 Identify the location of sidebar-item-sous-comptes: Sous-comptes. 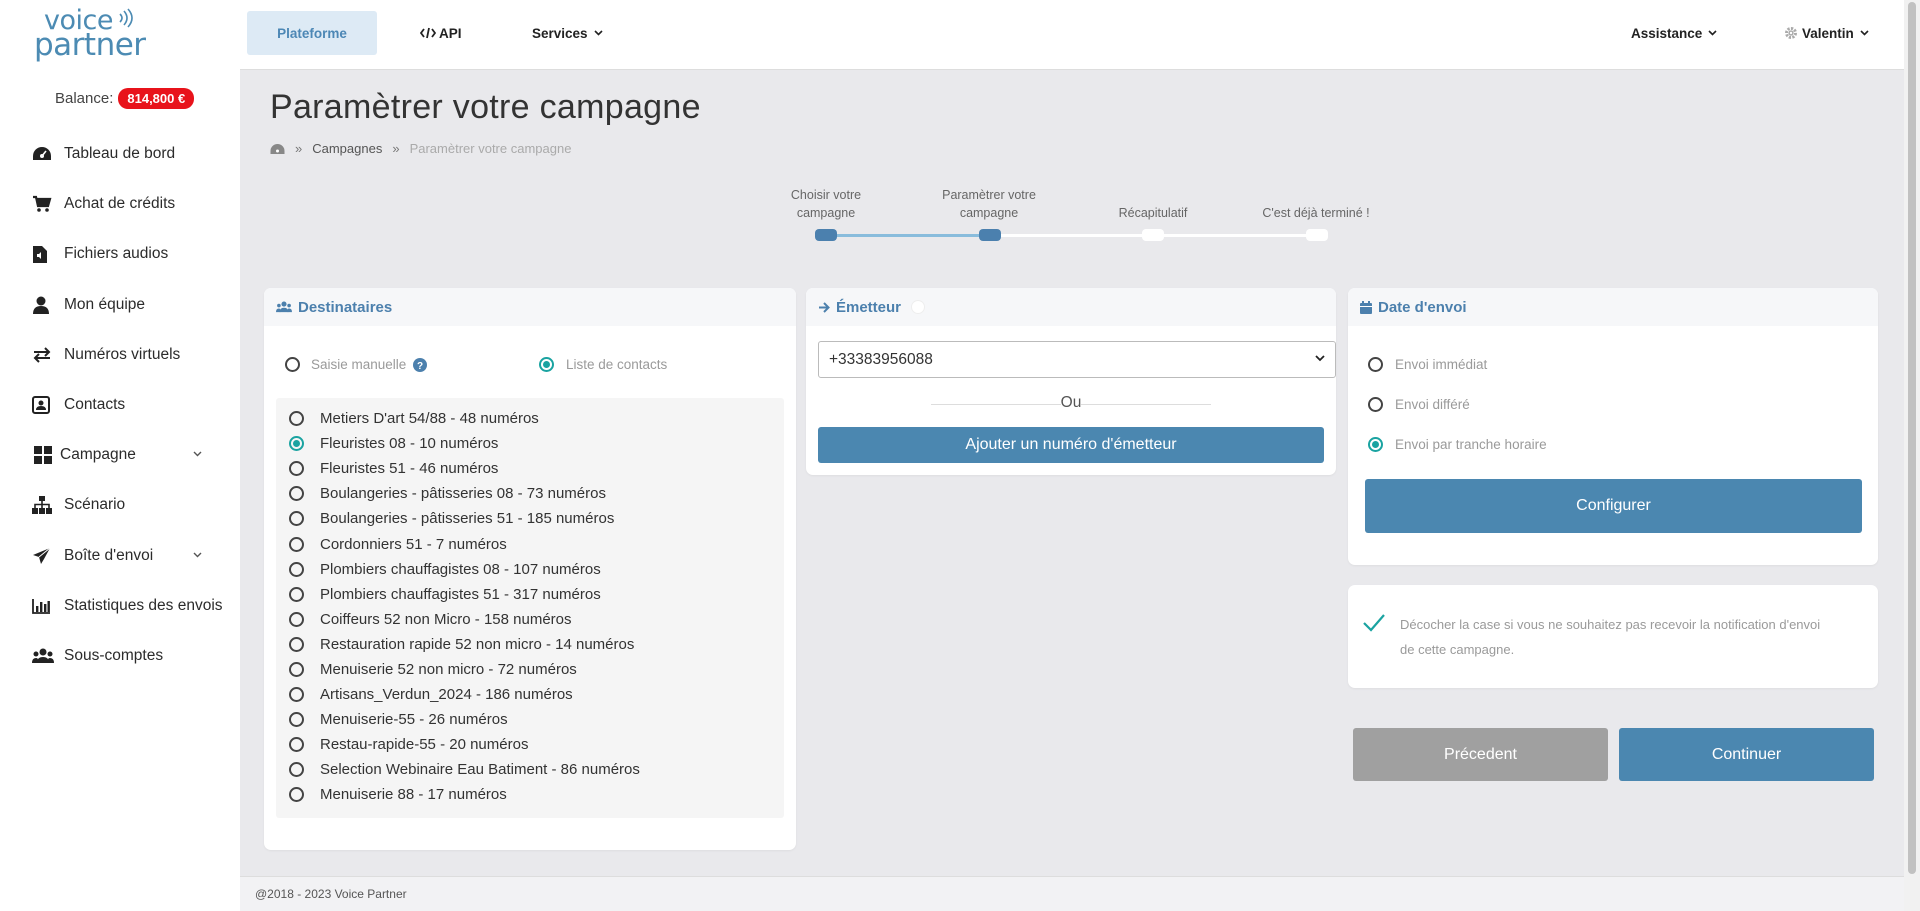
(120, 656).